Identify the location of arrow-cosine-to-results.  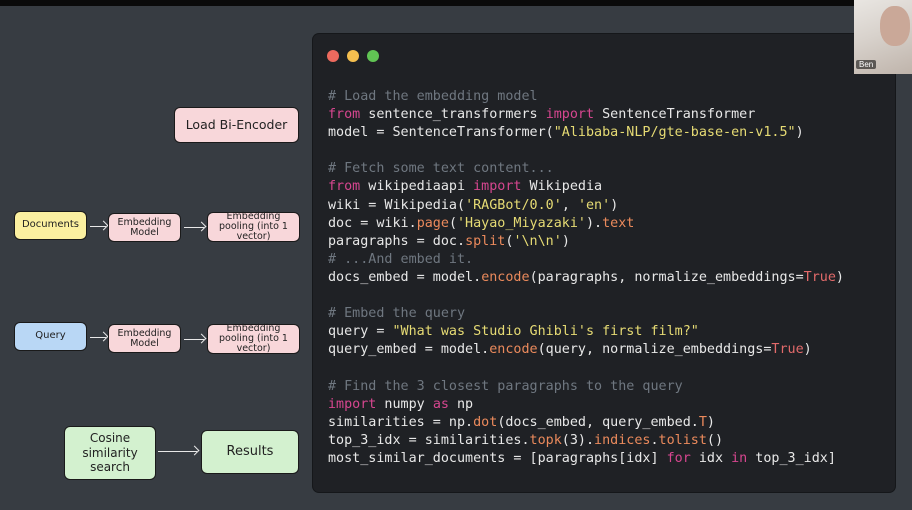
(177, 451).